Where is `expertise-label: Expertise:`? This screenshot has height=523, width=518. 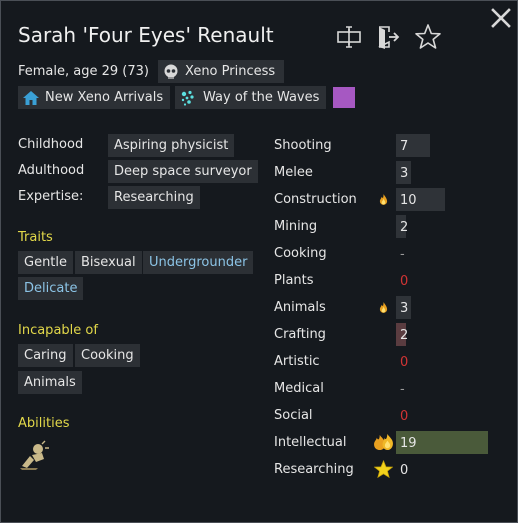 expertise-label: Expertise: is located at coordinates (51, 196).